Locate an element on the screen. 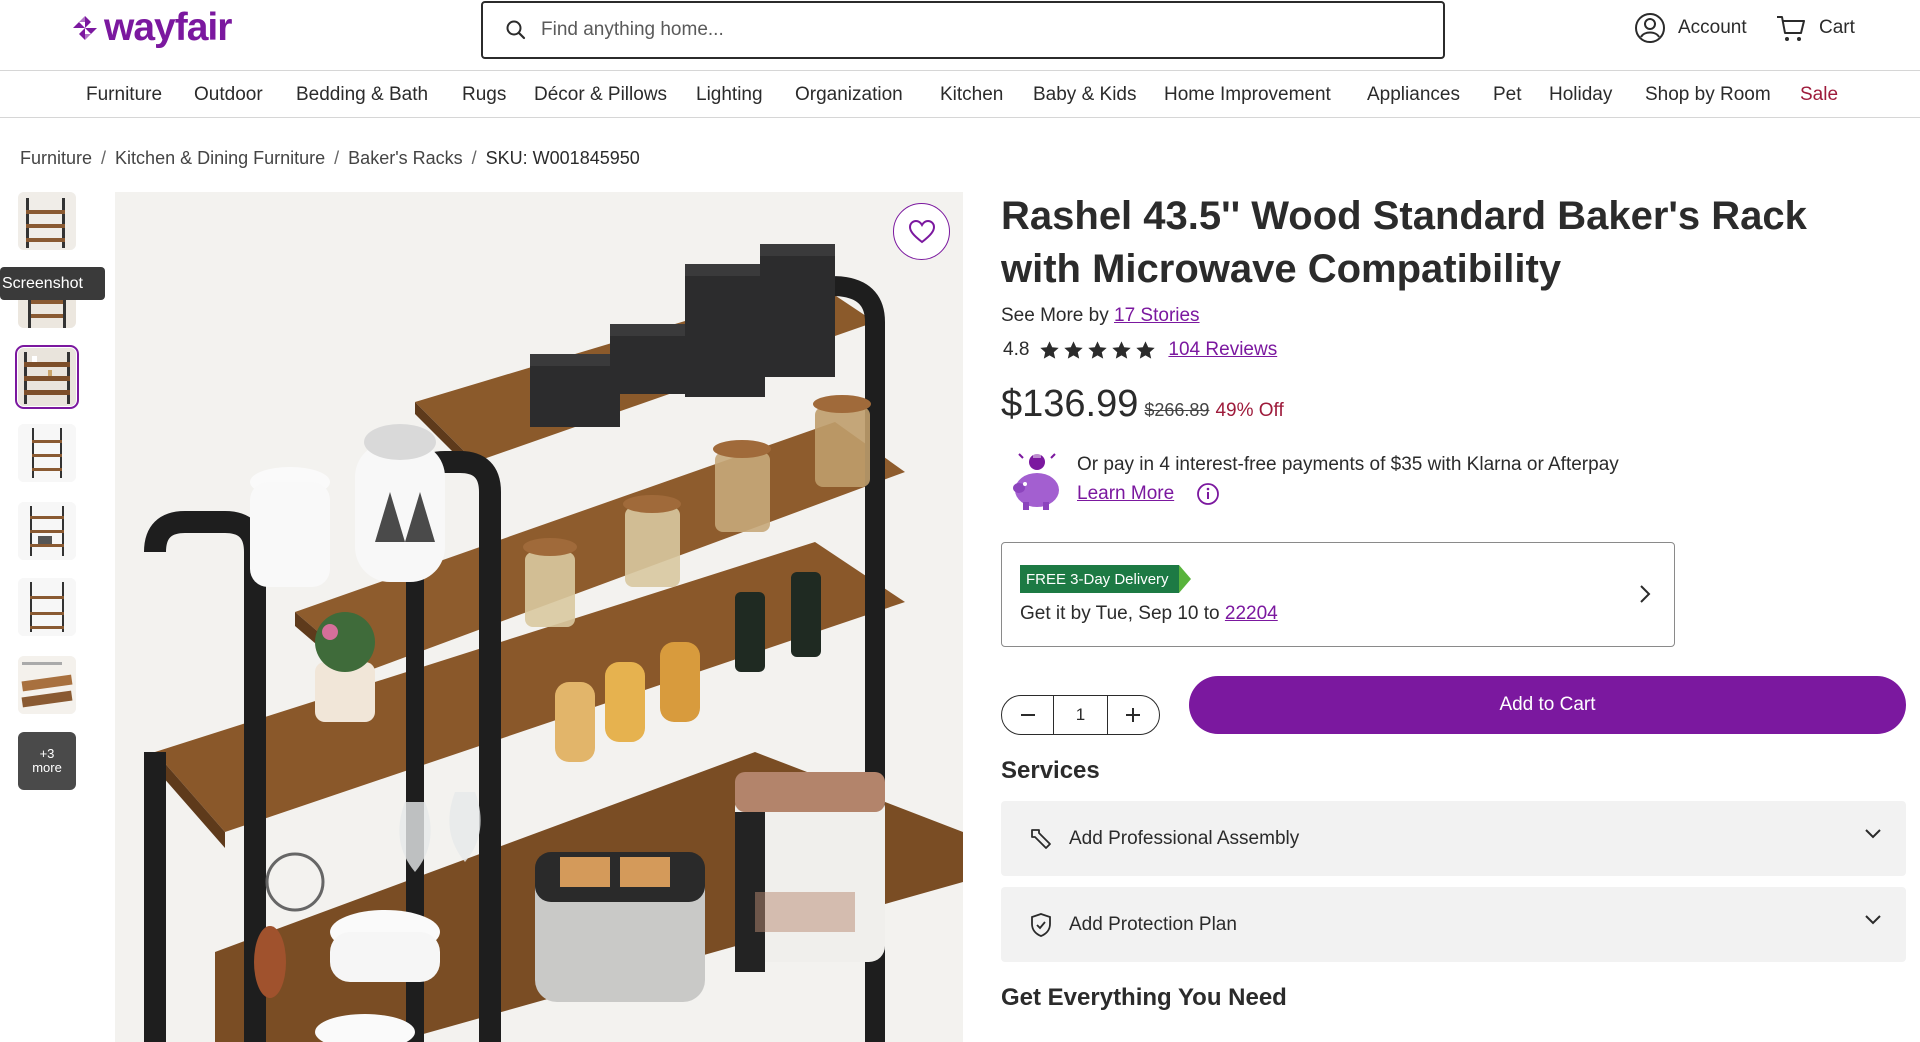  nav-item-decor-pillows: Décor & Pillows is located at coordinates (600, 95).